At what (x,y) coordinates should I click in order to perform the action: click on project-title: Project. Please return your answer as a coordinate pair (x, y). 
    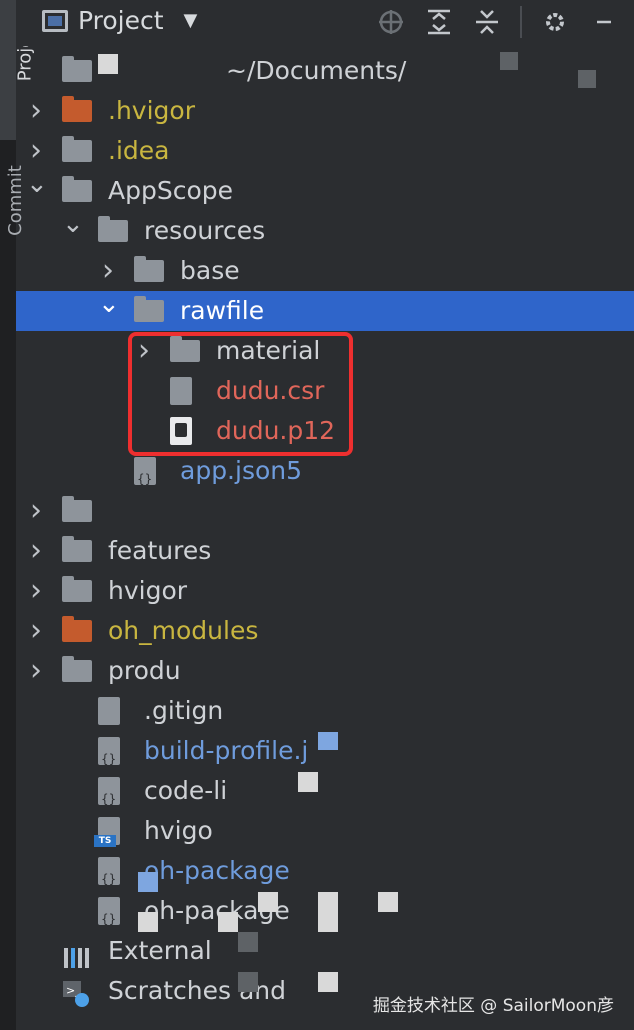
    Looking at the image, I should click on (121, 20).